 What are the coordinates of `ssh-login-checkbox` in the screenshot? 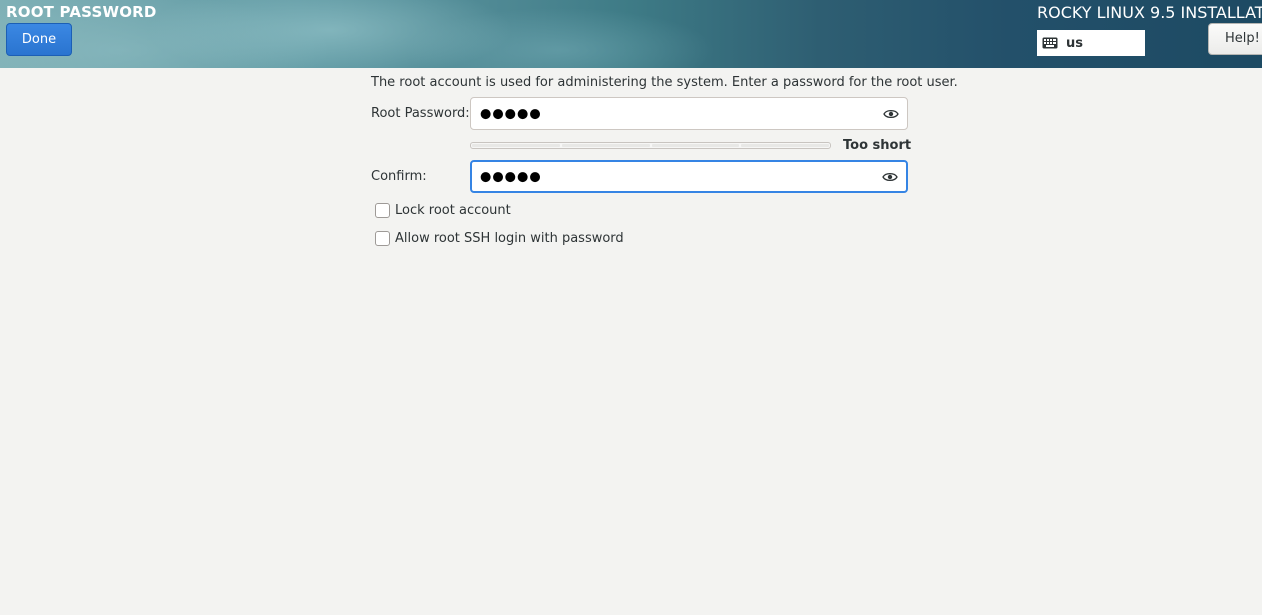 It's located at (382, 238).